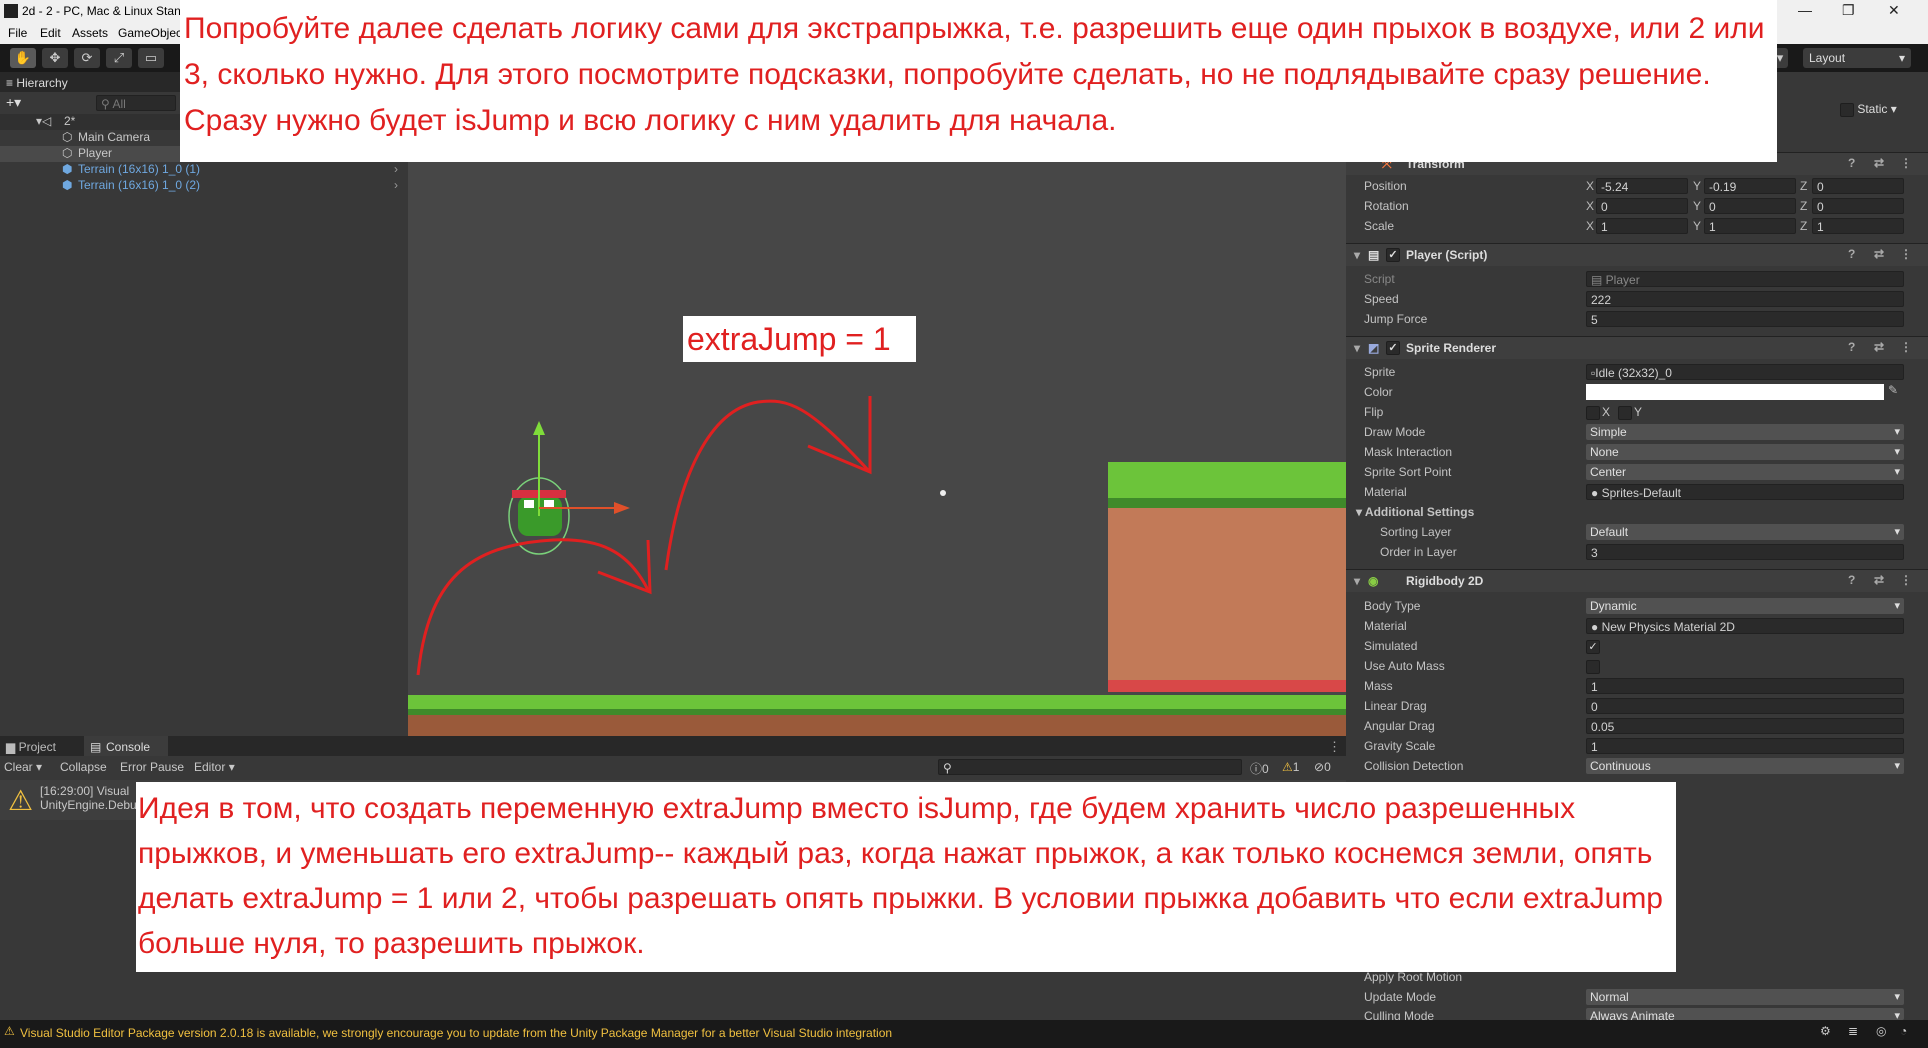  I want to click on order-in-layer-field: 3, so click(1745, 552).